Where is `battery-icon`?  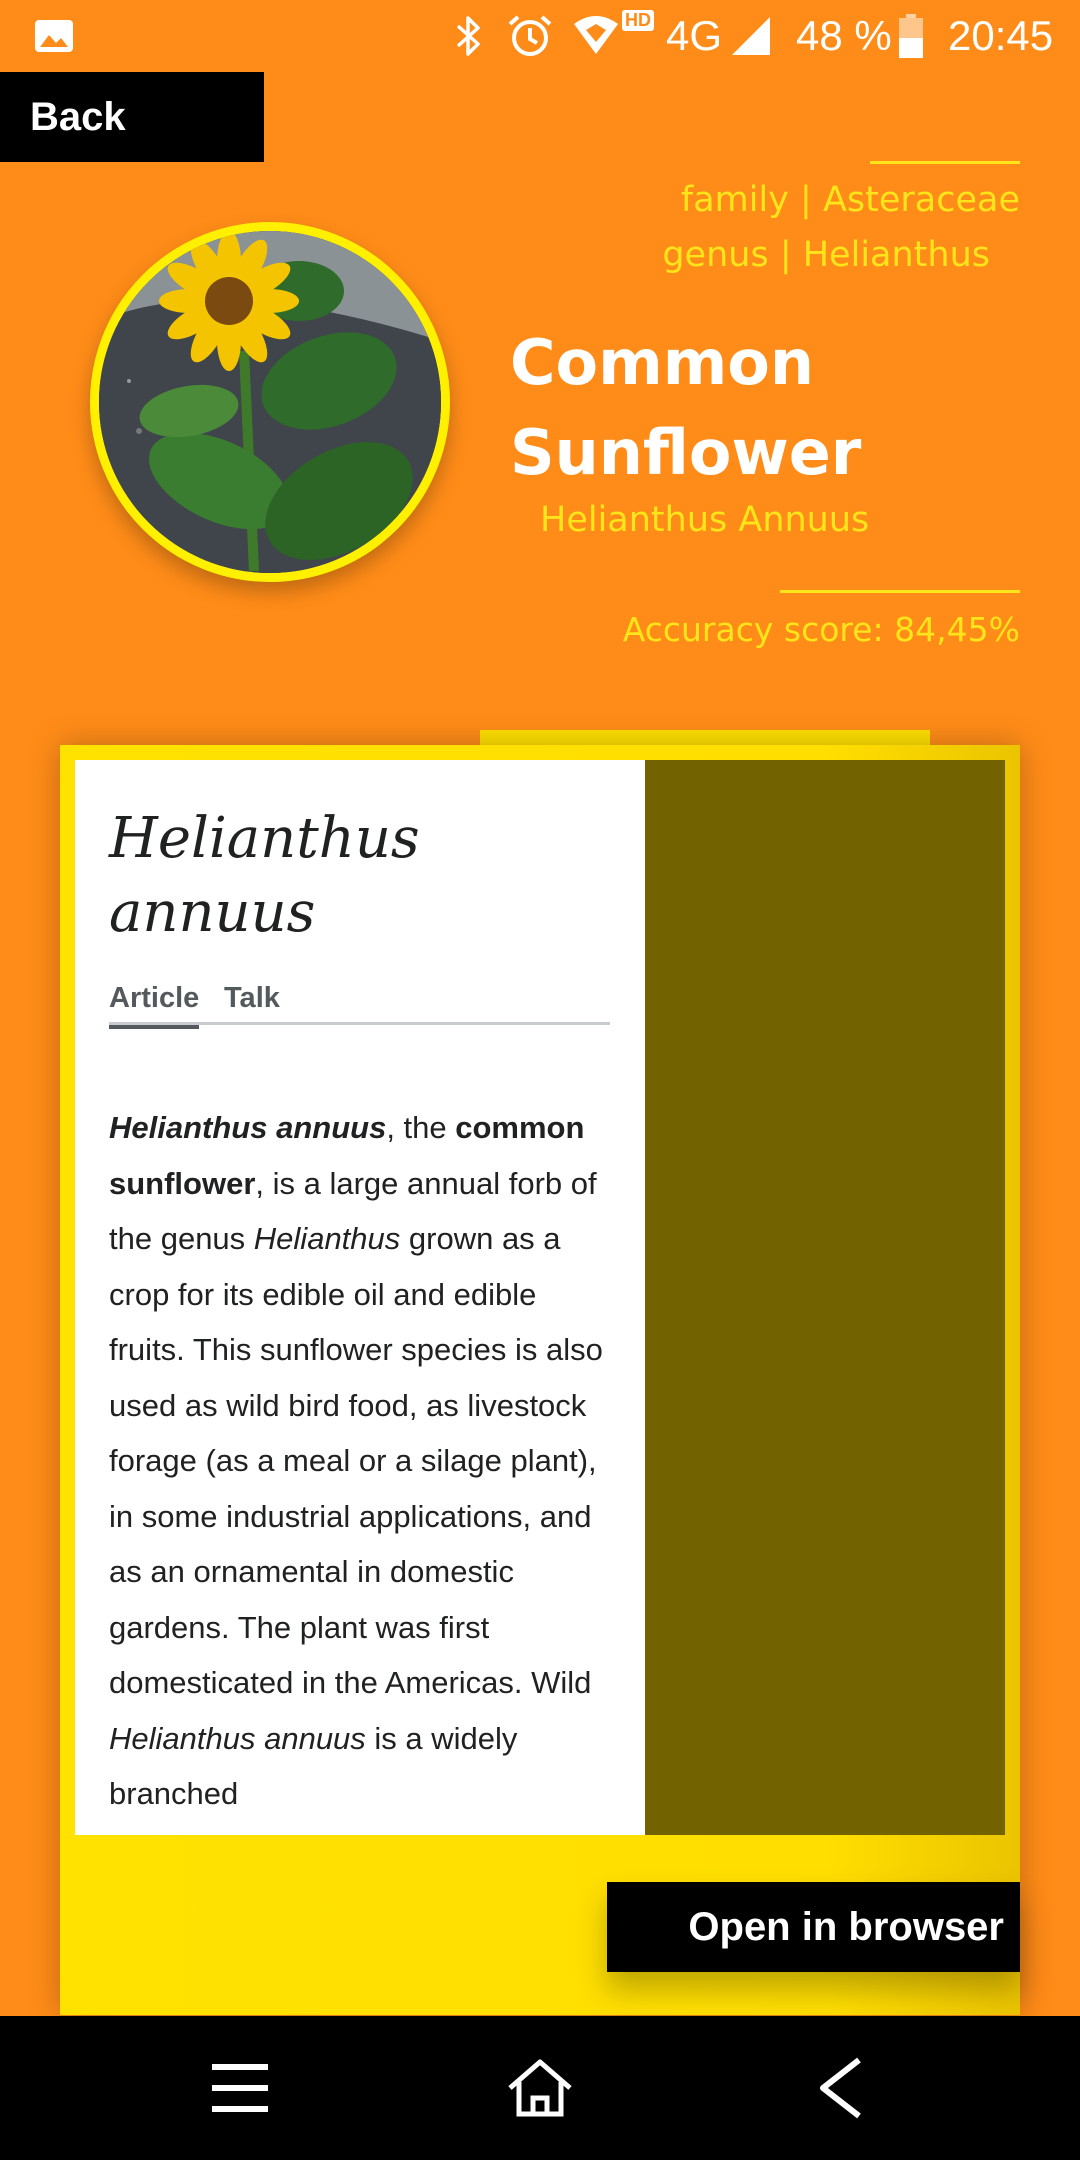 battery-icon is located at coordinates (911, 36).